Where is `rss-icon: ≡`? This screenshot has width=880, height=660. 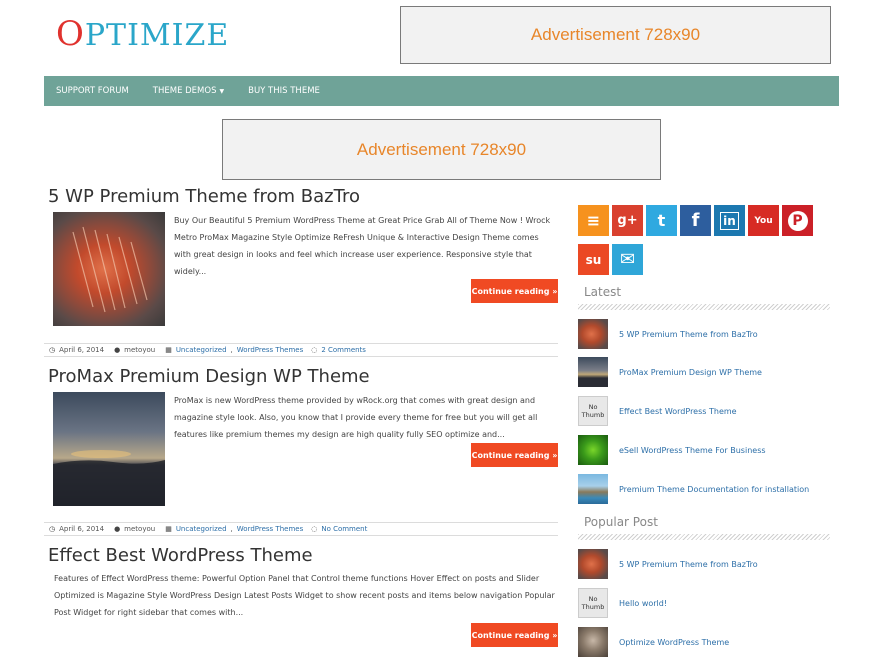
rss-icon: ≡ is located at coordinates (593, 220).